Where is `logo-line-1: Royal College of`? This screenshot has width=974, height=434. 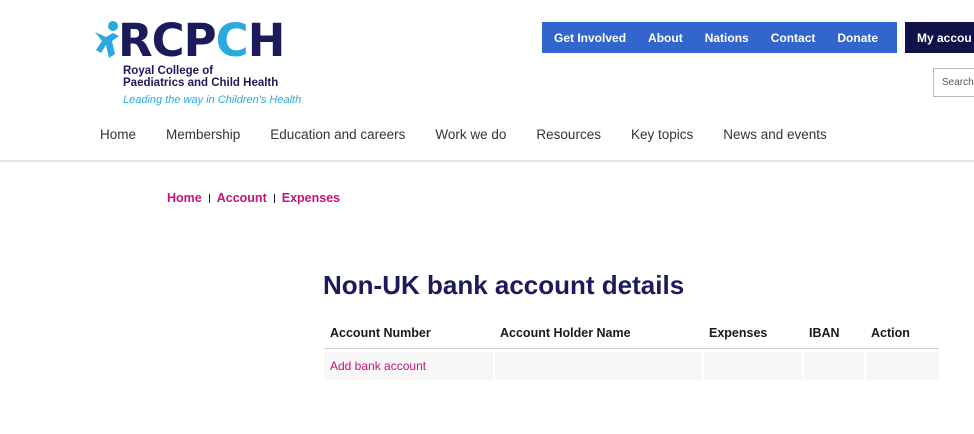
logo-line-1: Royal College of is located at coordinates (168, 71).